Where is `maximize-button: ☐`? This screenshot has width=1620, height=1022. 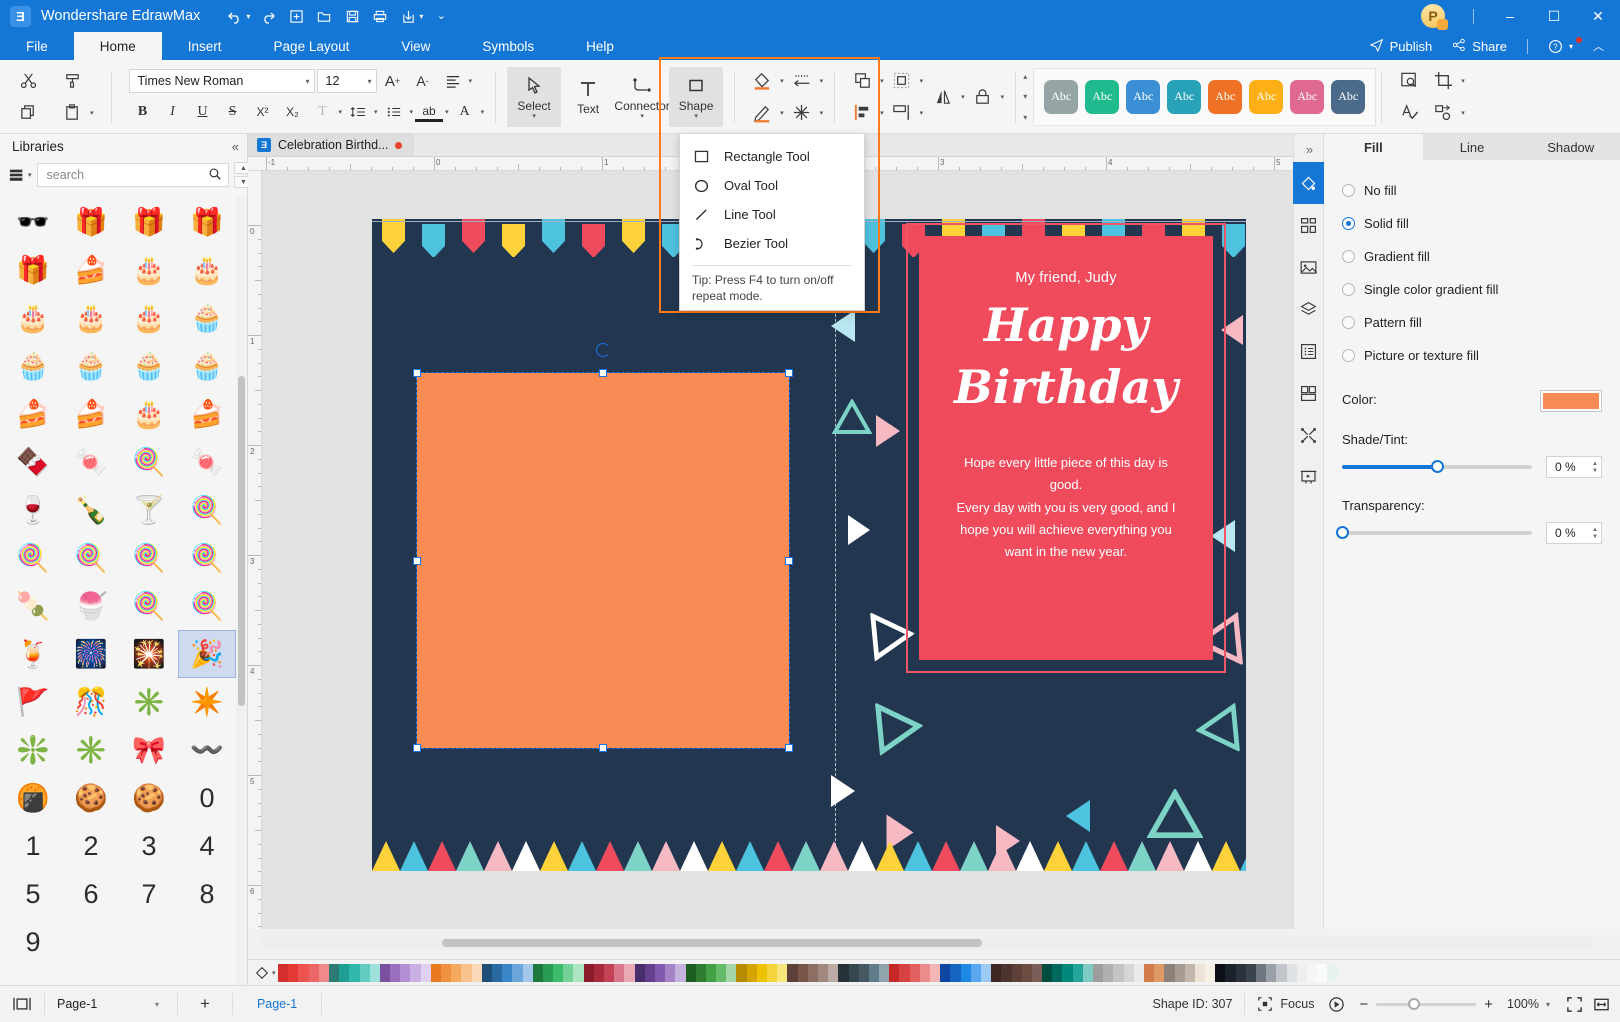
maximize-button: ☐ is located at coordinates (1554, 16).